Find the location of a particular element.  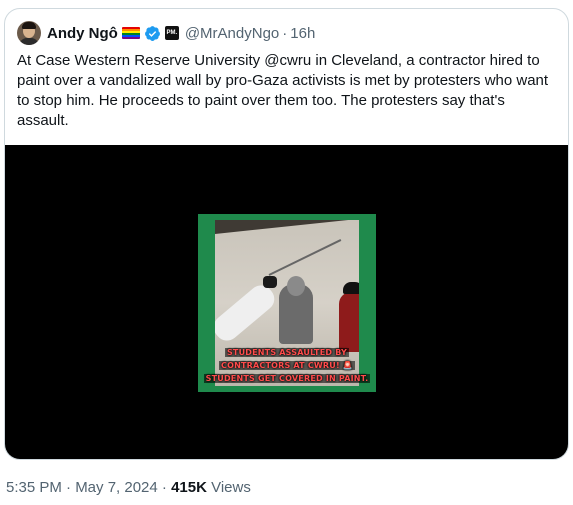

tweet-header: Andy Ngô PM. @MrAndyNgo · 16h is located at coordinates (166, 33).